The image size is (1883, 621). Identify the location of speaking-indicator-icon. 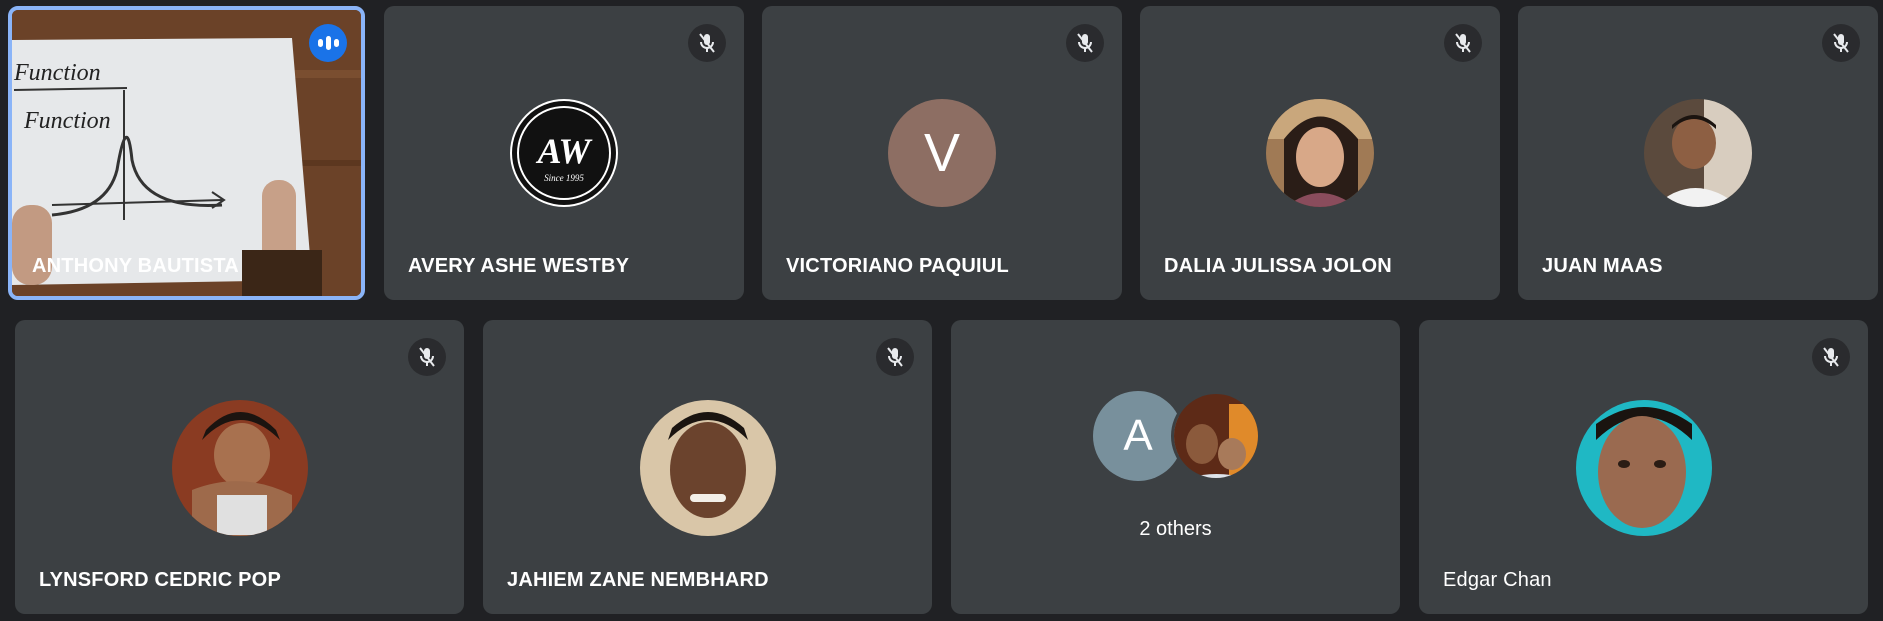
(328, 43).